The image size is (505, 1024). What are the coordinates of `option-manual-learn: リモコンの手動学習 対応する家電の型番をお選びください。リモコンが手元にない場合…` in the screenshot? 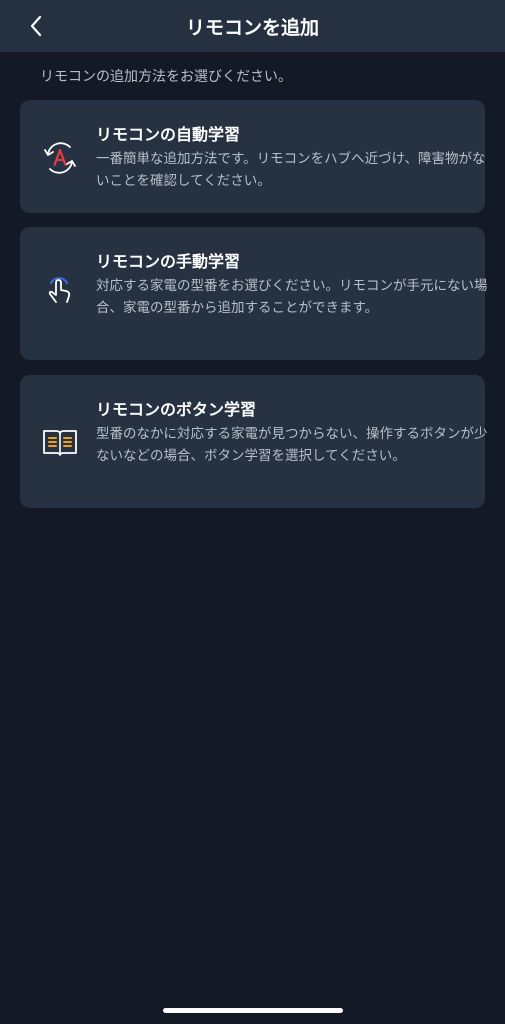 It's located at (254, 293).